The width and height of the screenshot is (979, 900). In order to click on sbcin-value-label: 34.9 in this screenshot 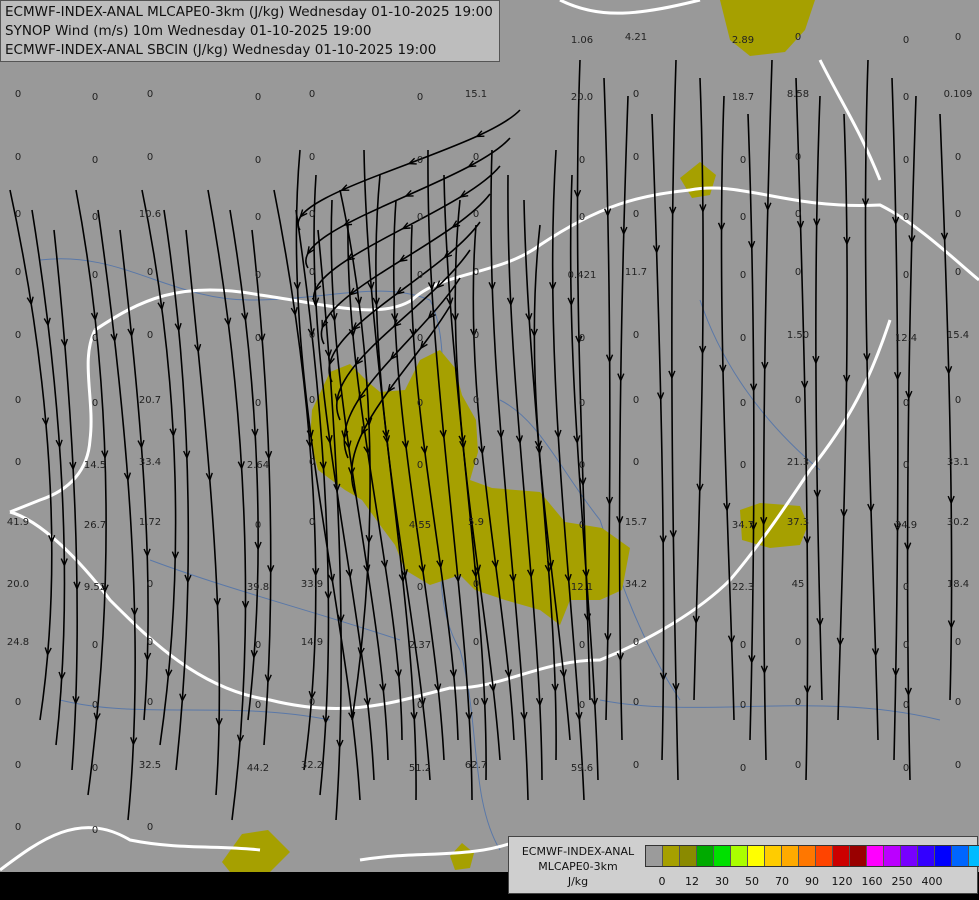, I will do `click(906, 525)`.